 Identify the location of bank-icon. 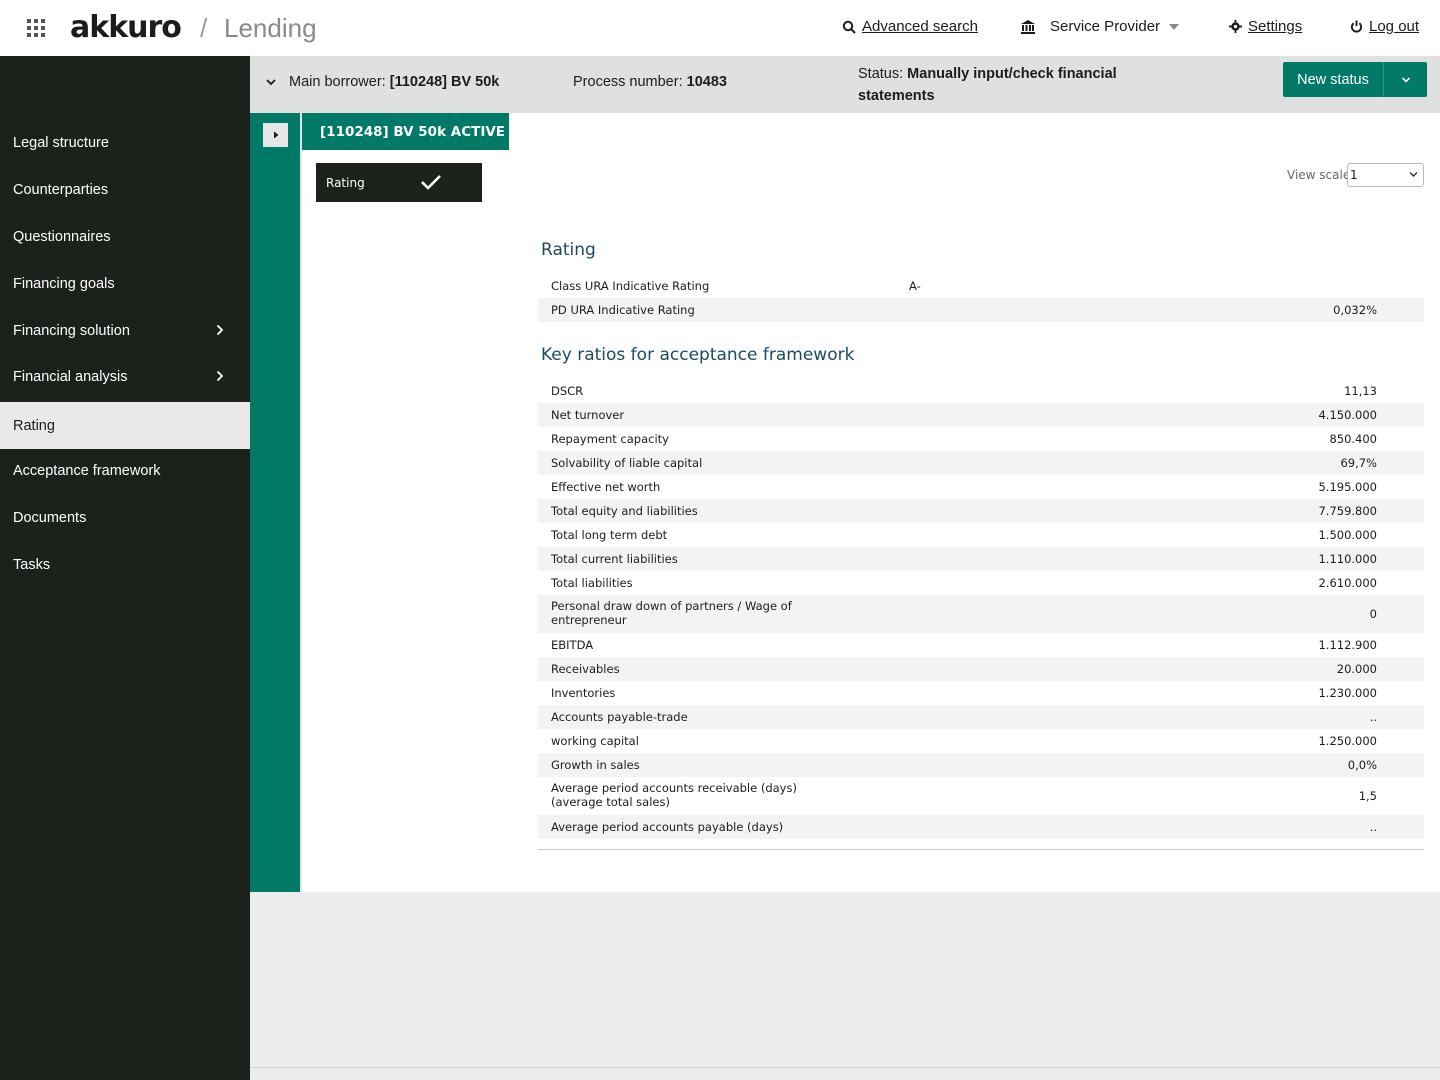
(1028, 26).